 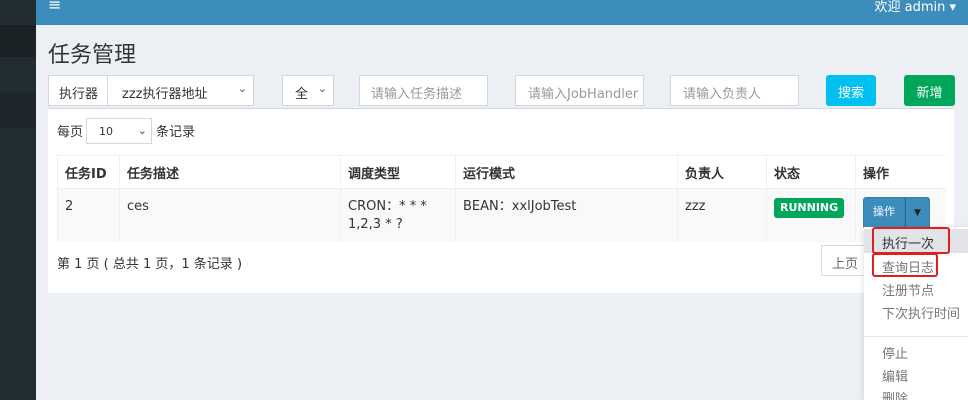 I want to click on task-desc-input: 请输入任务描述, so click(x=423, y=90).